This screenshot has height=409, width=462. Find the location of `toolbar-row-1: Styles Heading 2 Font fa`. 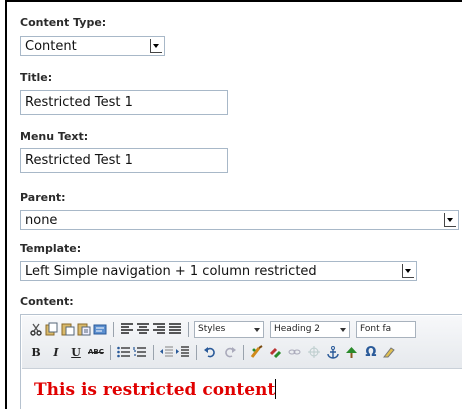

toolbar-row-1: Styles Heading 2 Font fa is located at coordinates (225, 329).